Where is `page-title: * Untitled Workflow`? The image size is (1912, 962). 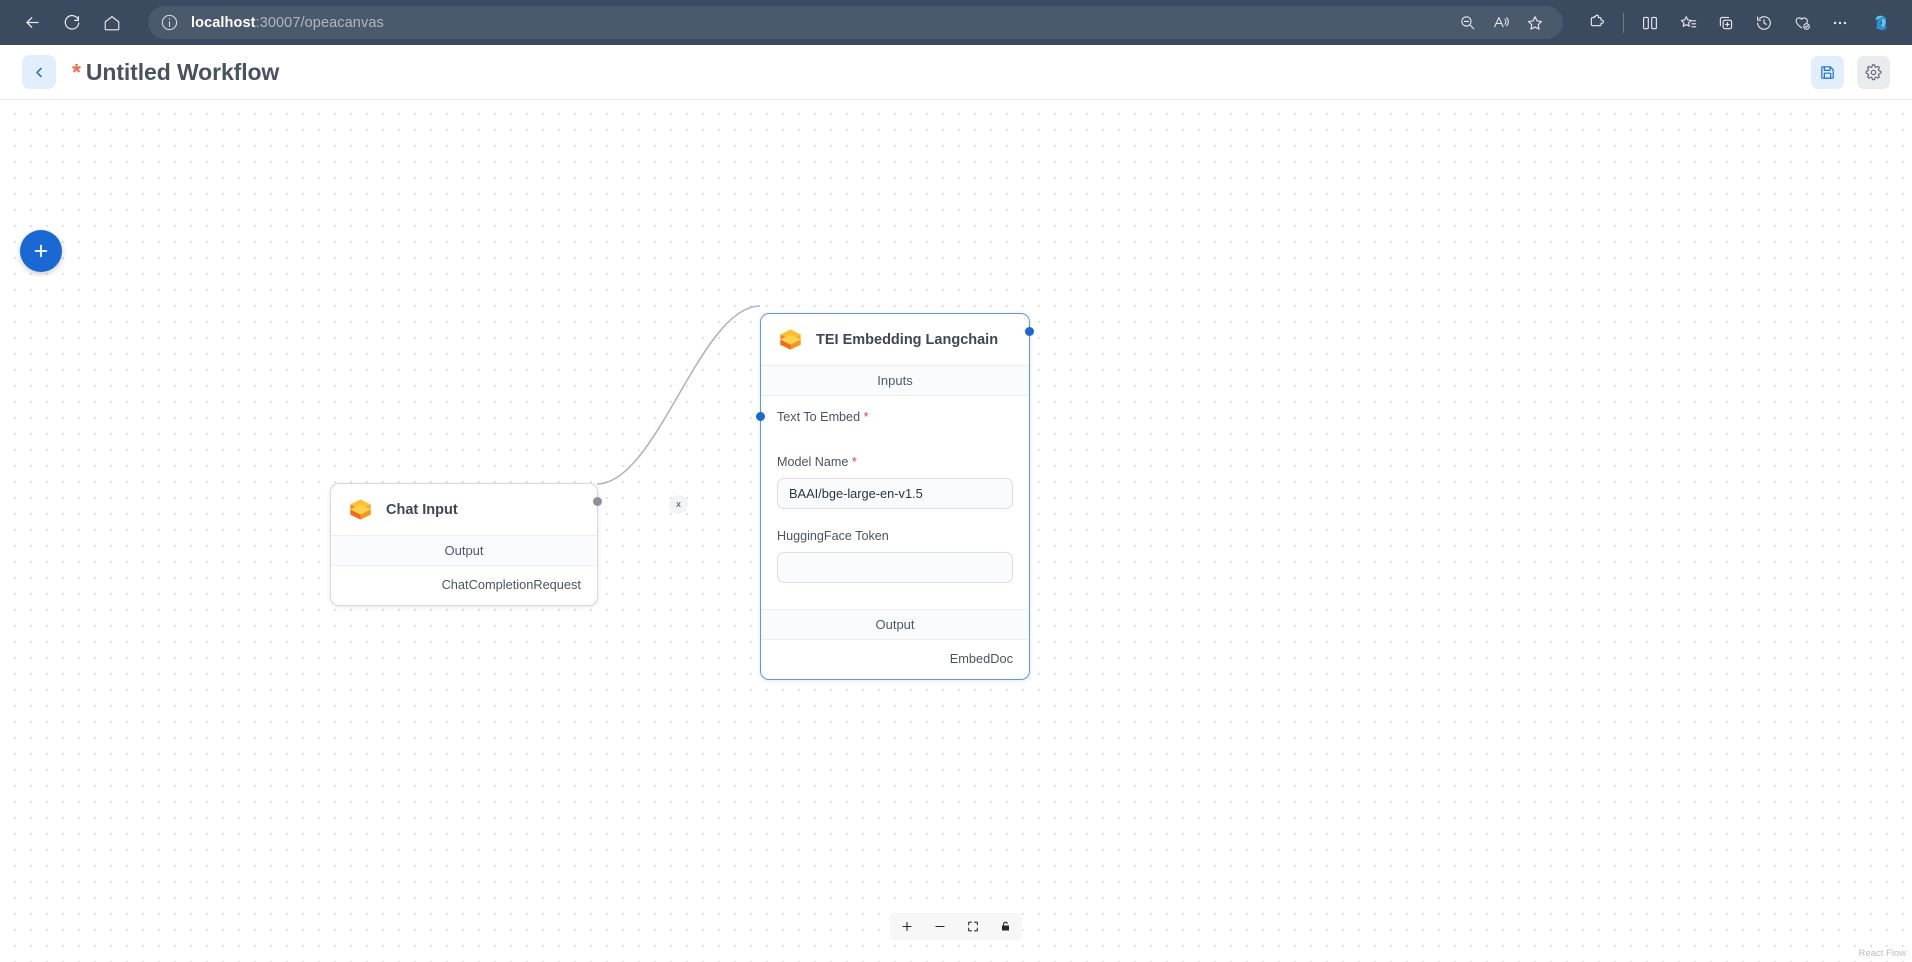
page-title: * Untitled Workflow is located at coordinates (175, 72).